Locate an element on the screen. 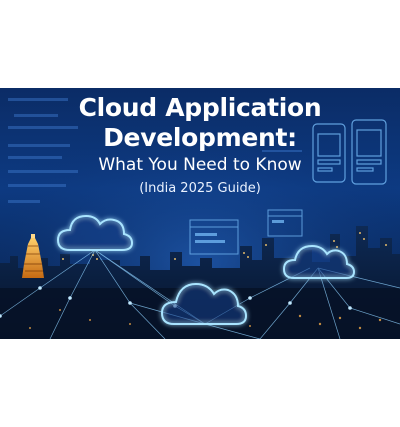 This screenshot has height=427, width=400. title-line-1: Cloud Application is located at coordinates (200, 107).